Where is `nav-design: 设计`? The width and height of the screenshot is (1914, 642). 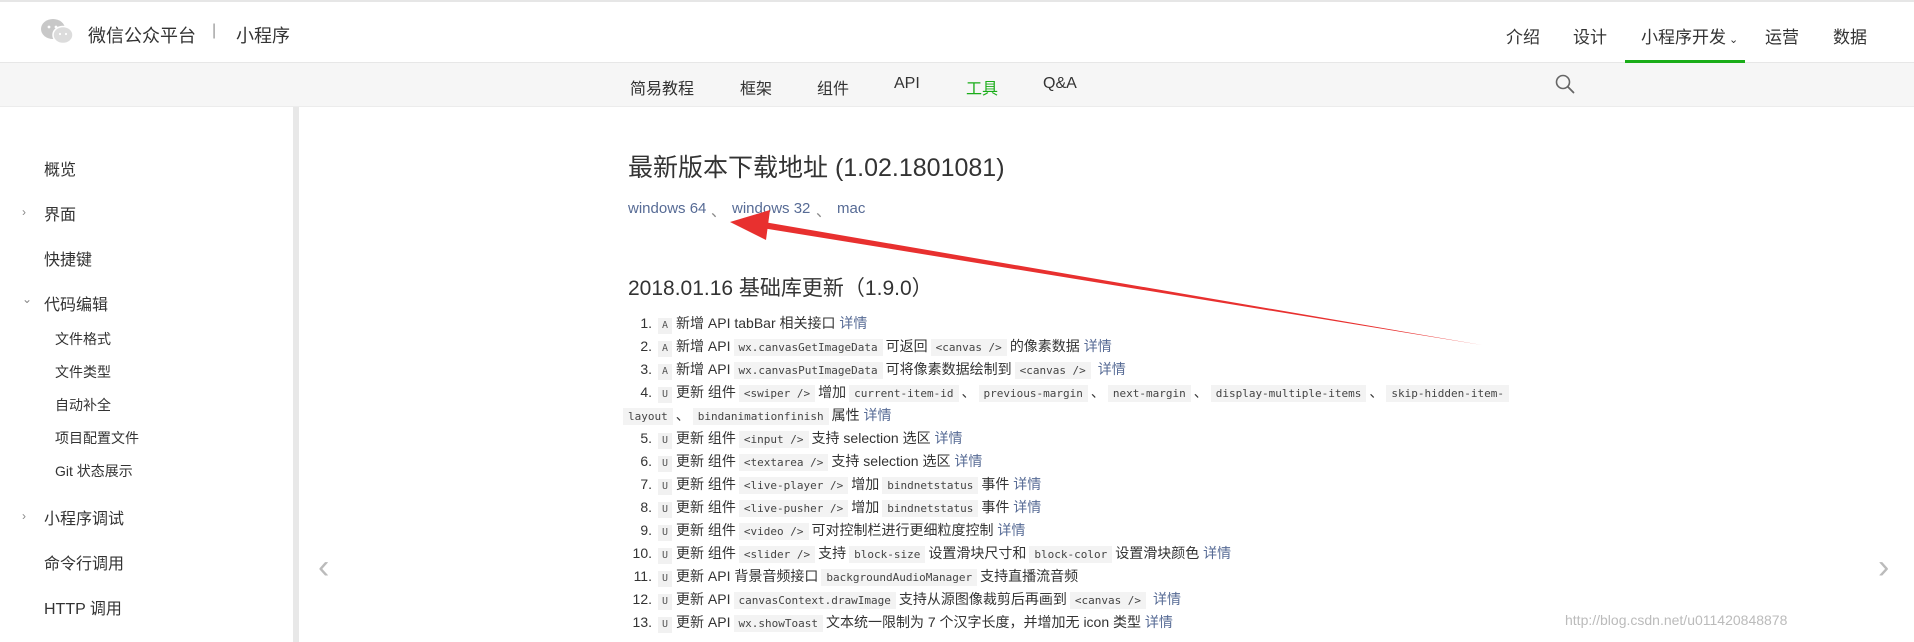 nav-design: 设计 is located at coordinates (1590, 35).